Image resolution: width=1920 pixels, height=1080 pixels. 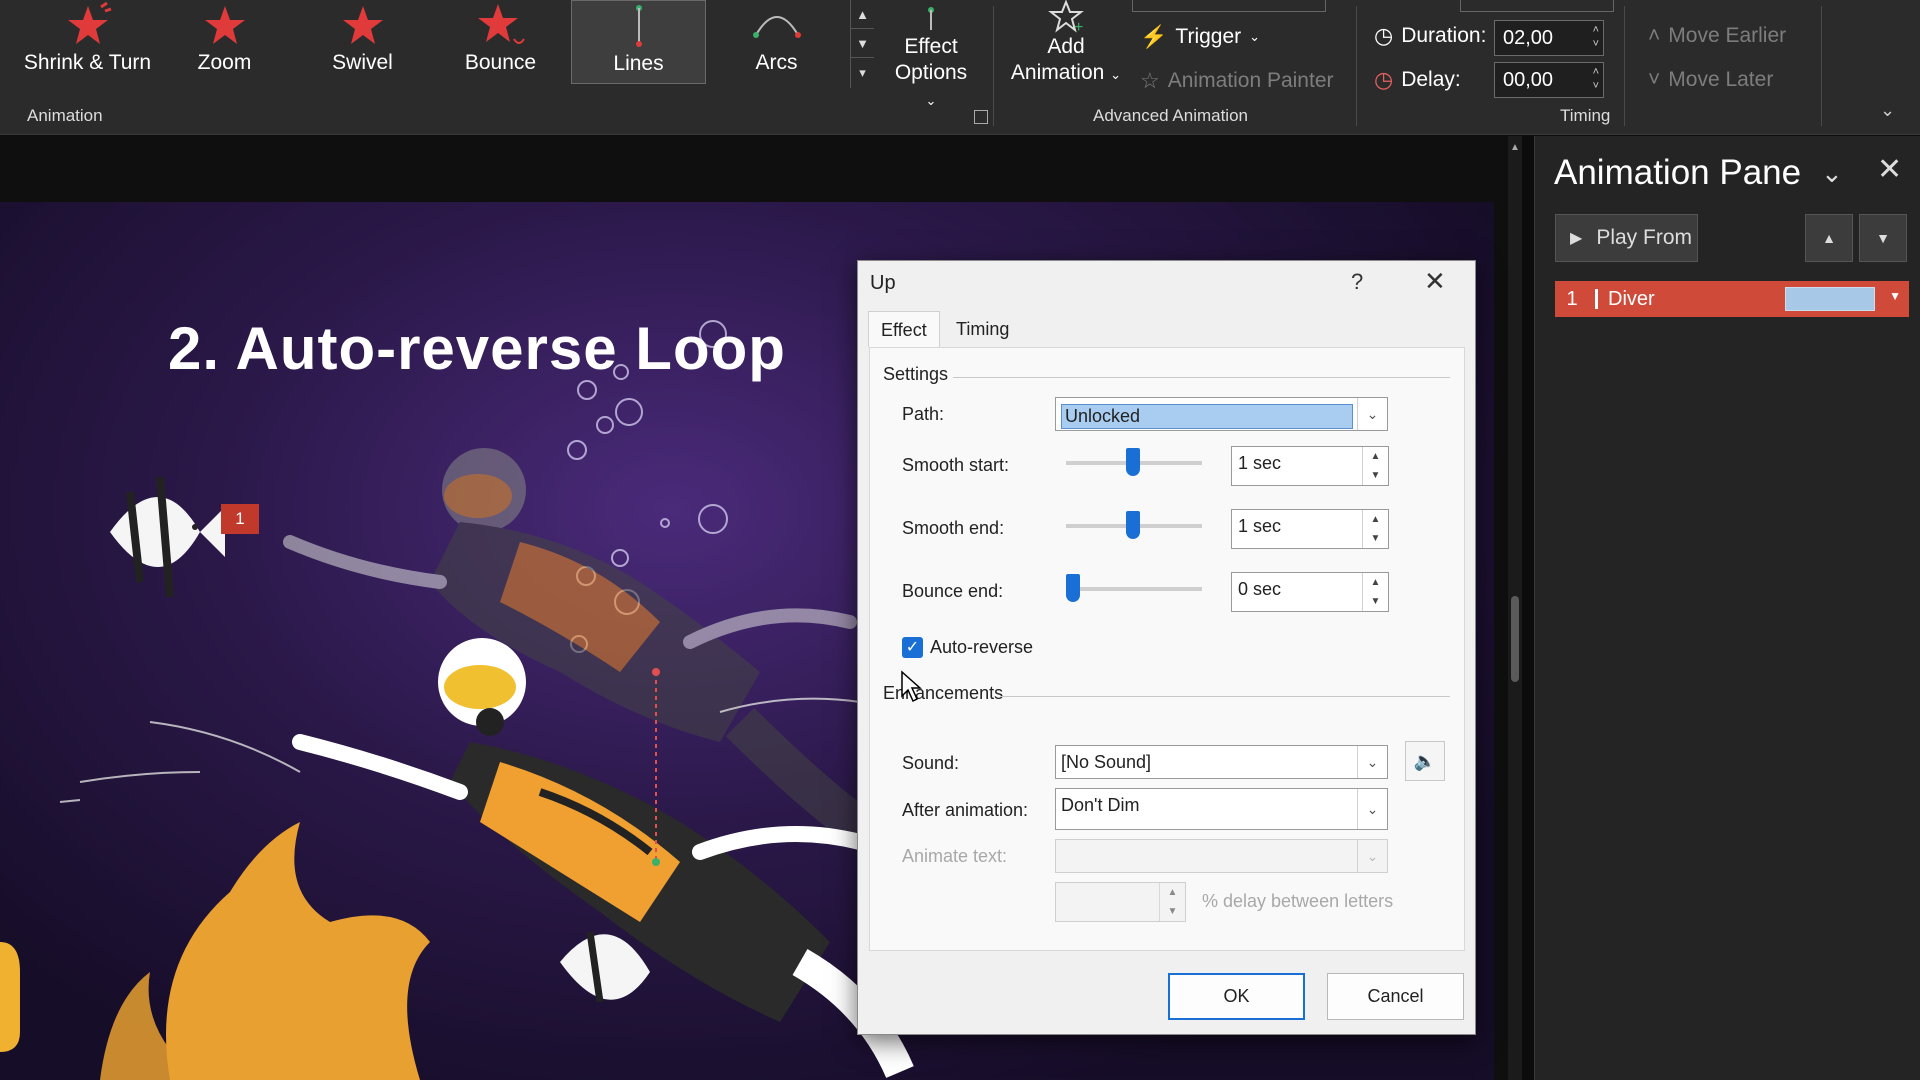 I want to click on animation-order-tag: 1, so click(x=240, y=519).